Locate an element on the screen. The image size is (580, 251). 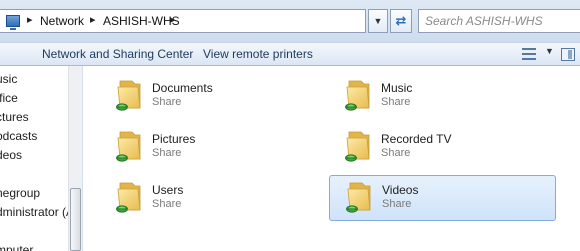
nav-item-videos: deos is located at coordinates (11, 155).